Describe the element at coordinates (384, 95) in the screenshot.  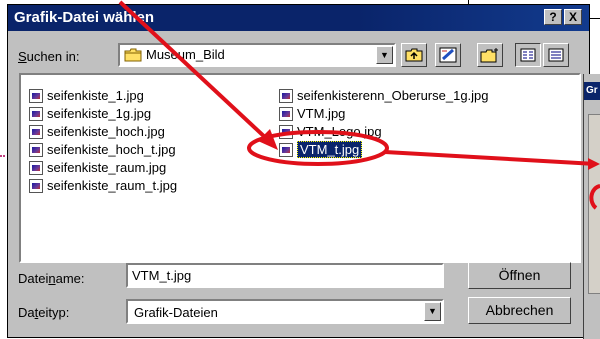
I see `list-item: seifenkisterenn_Oberurse_1g.jpg` at that location.